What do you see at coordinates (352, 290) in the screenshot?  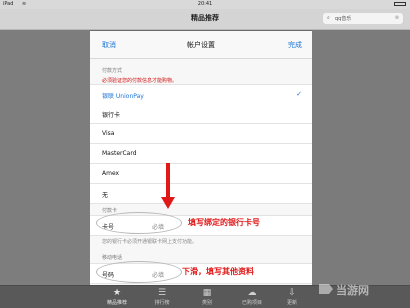 I see `watermark-text: 当游网` at bounding box center [352, 290].